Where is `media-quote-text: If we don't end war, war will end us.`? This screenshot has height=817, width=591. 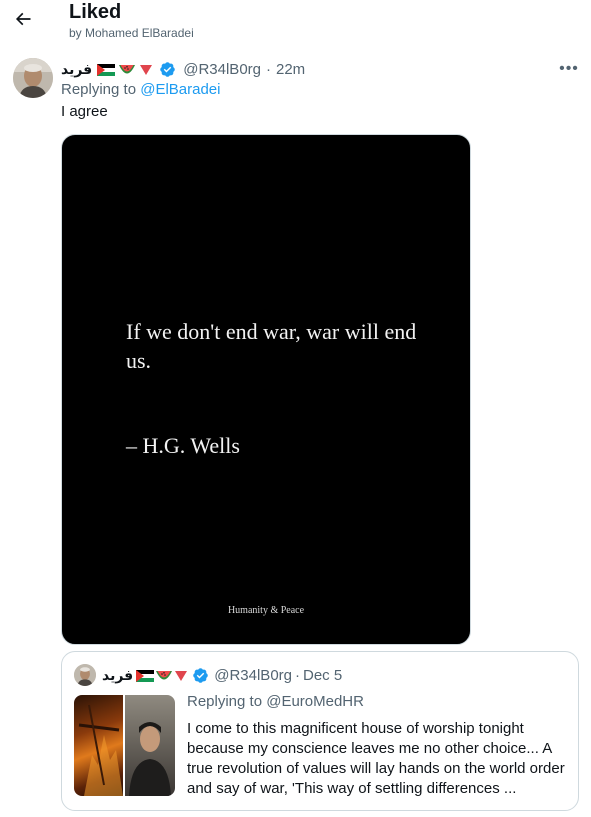
media-quote-text: If we don't end war, war will end us. is located at coordinates (271, 346).